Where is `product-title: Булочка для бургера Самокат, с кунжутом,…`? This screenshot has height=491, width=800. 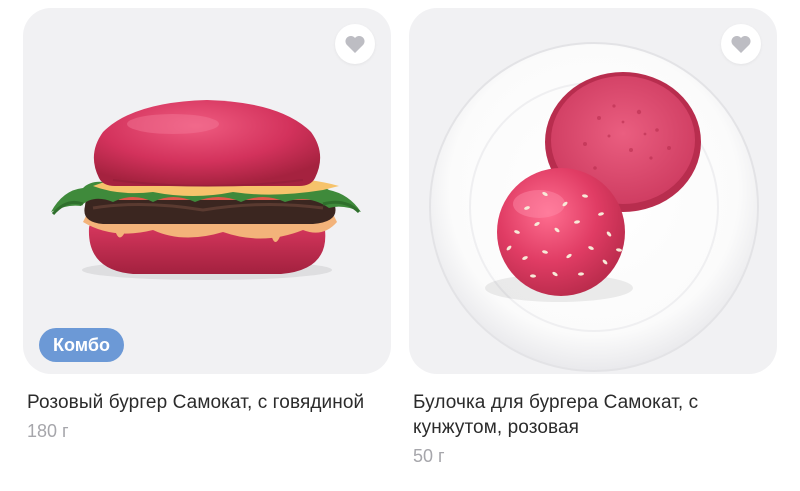
product-title: Булочка для бургера Самокат, с кунжутом,… is located at coordinates (593, 415).